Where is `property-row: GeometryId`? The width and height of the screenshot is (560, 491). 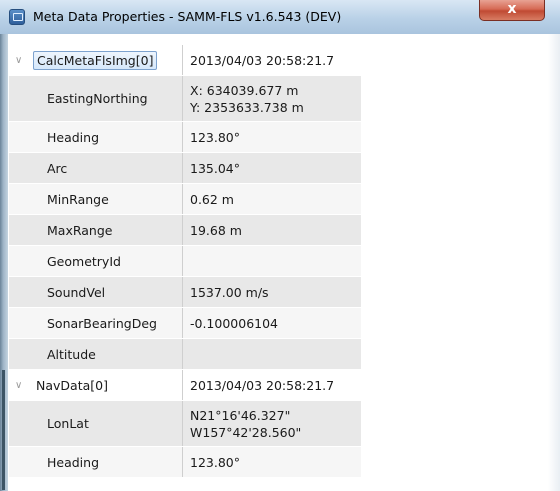 property-row: GeometryId is located at coordinates (185, 261).